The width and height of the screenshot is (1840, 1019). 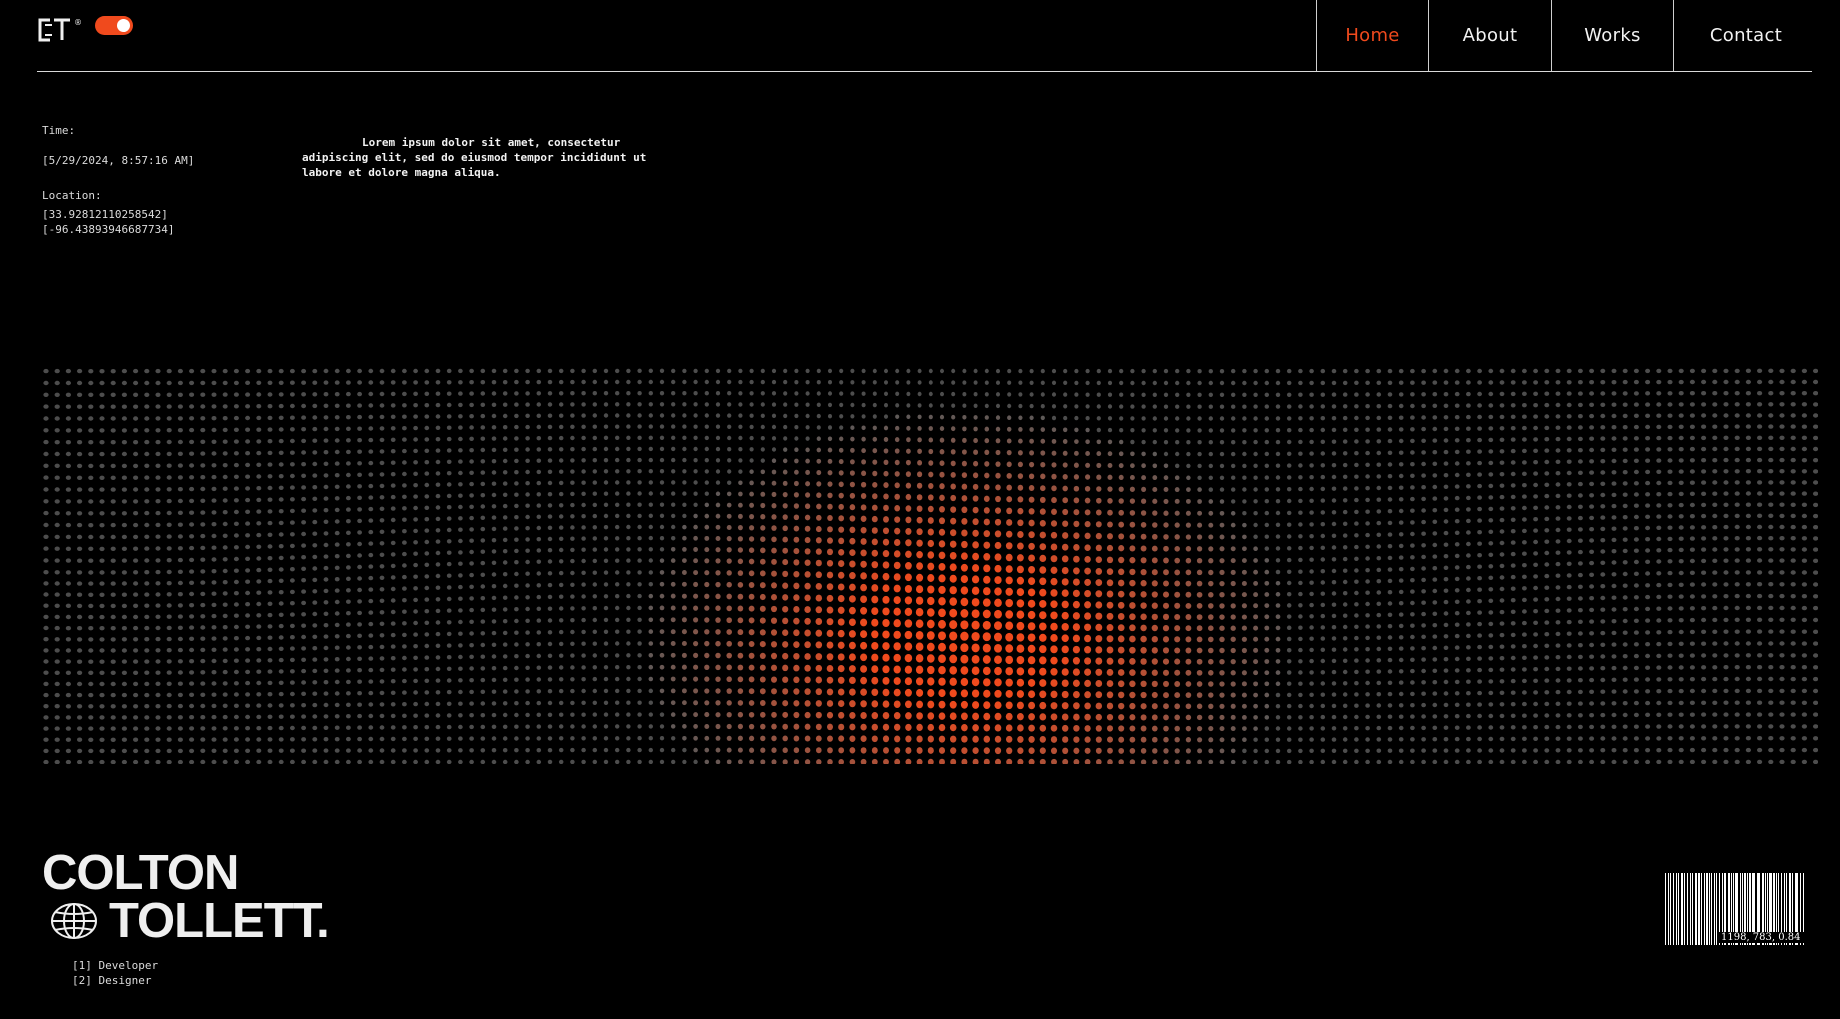 I want to click on first-name: COLTON, so click(x=140, y=873).